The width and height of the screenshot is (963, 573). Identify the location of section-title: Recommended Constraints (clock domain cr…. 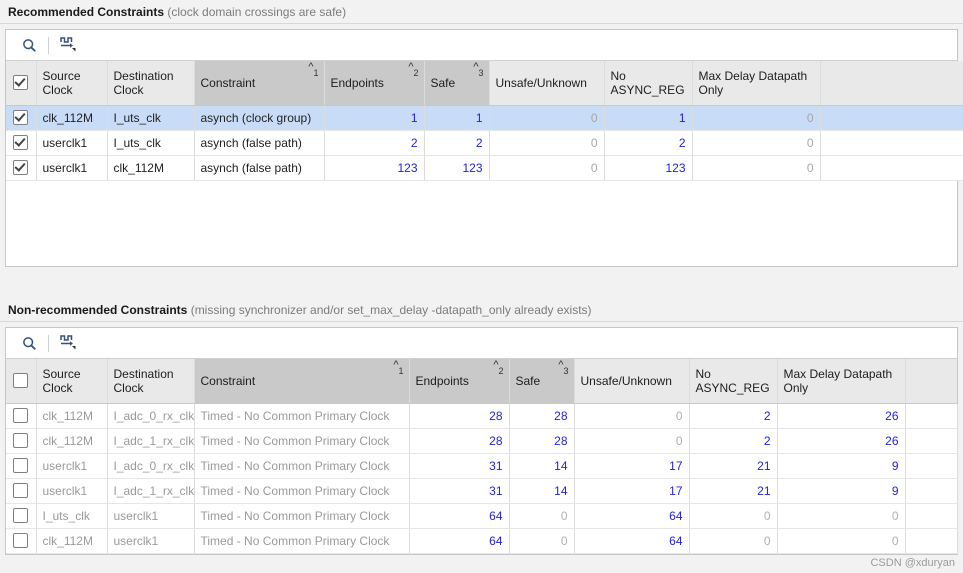
(481, 12).